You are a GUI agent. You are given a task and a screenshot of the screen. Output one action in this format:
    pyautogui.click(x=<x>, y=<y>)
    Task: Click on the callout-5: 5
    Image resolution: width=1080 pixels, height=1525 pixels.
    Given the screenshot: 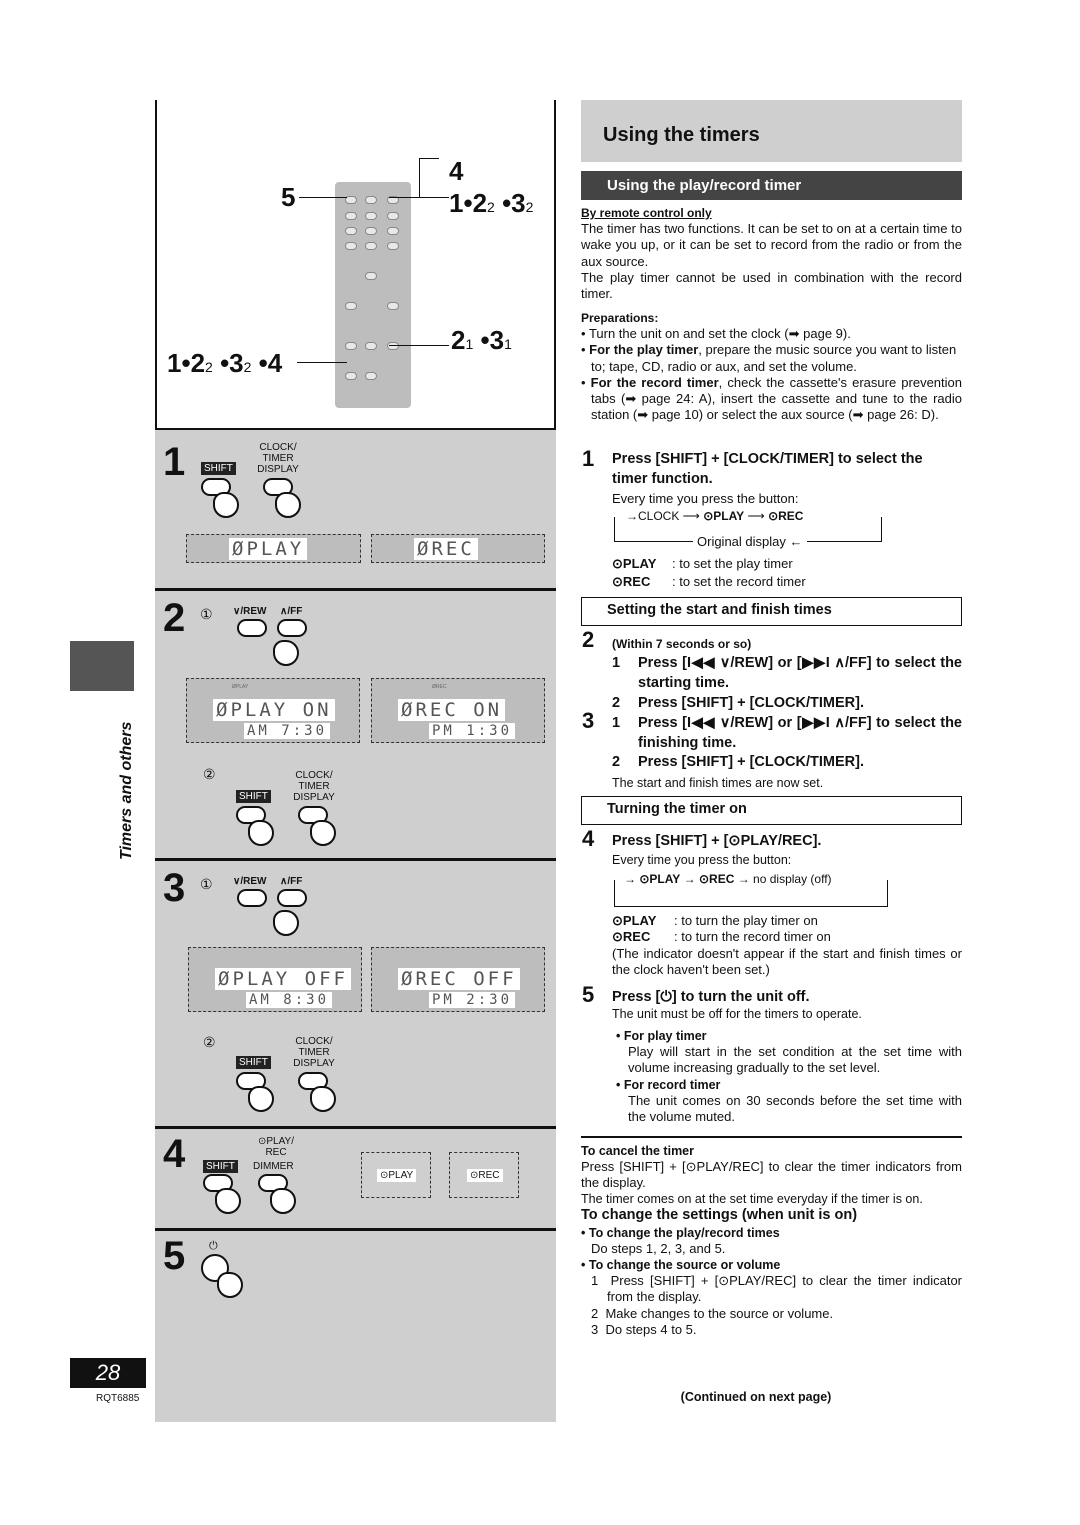 What is the action you would take?
    pyautogui.click(x=288, y=197)
    